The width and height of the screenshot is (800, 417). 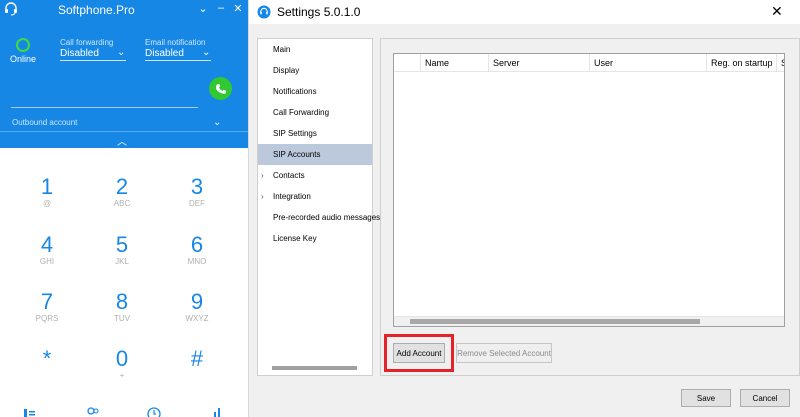 What do you see at coordinates (706, 398) in the screenshot?
I see `save-button: Save` at bounding box center [706, 398].